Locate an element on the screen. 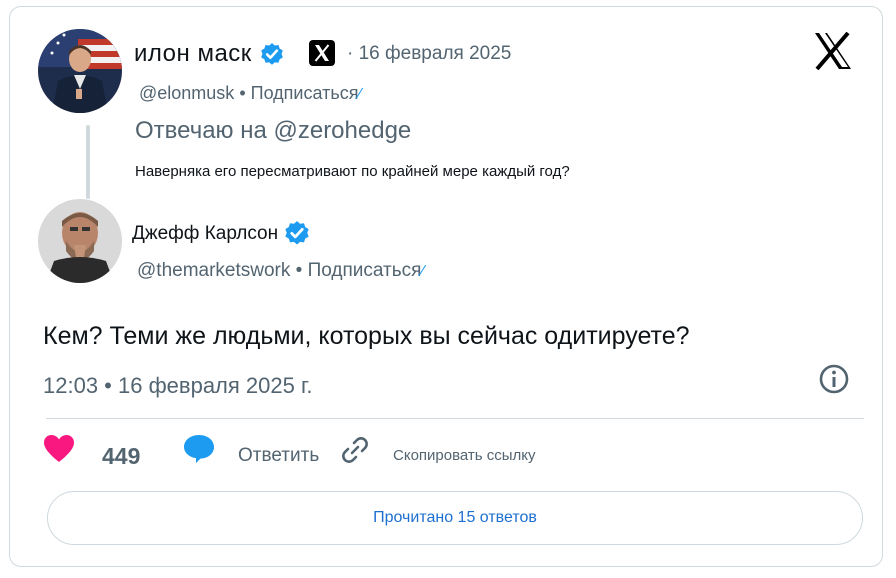  x-affiliation-badge is located at coordinates (322, 53).